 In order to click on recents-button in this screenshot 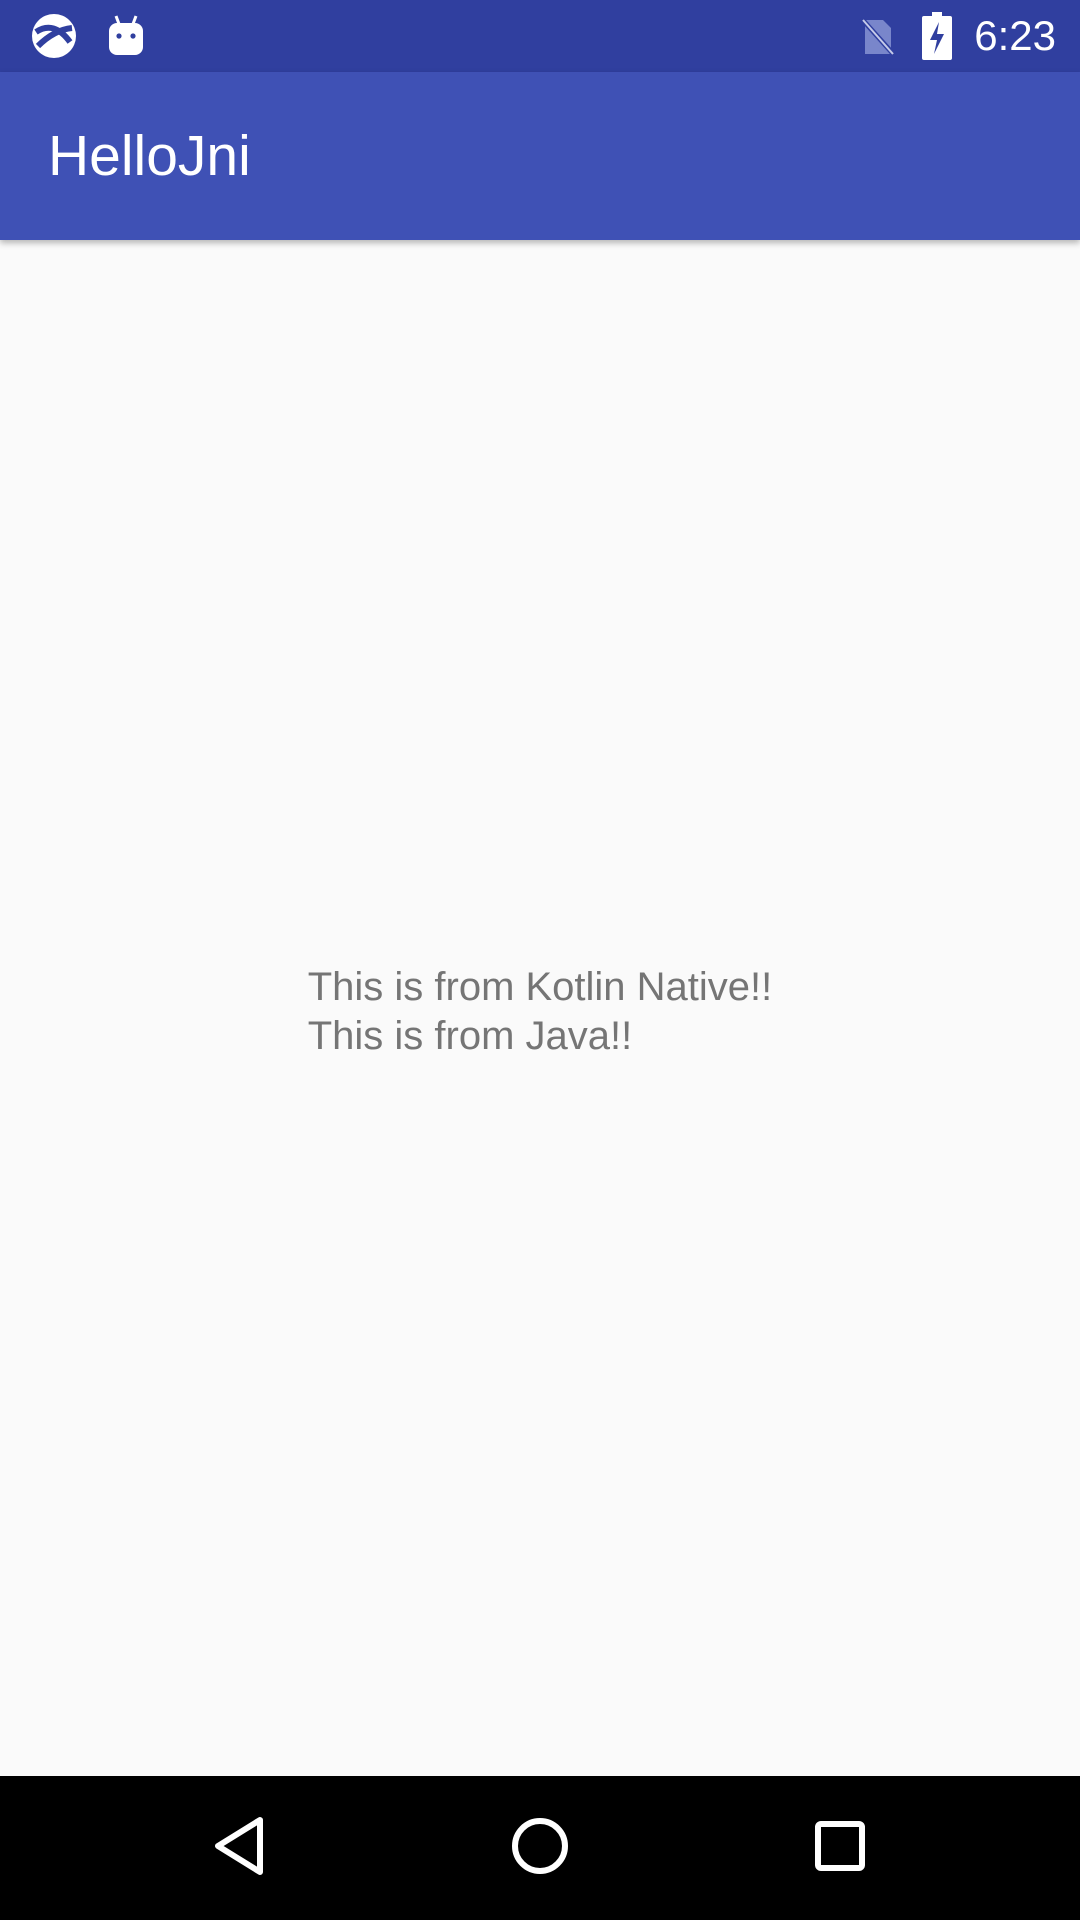, I will do `click(840, 1848)`.